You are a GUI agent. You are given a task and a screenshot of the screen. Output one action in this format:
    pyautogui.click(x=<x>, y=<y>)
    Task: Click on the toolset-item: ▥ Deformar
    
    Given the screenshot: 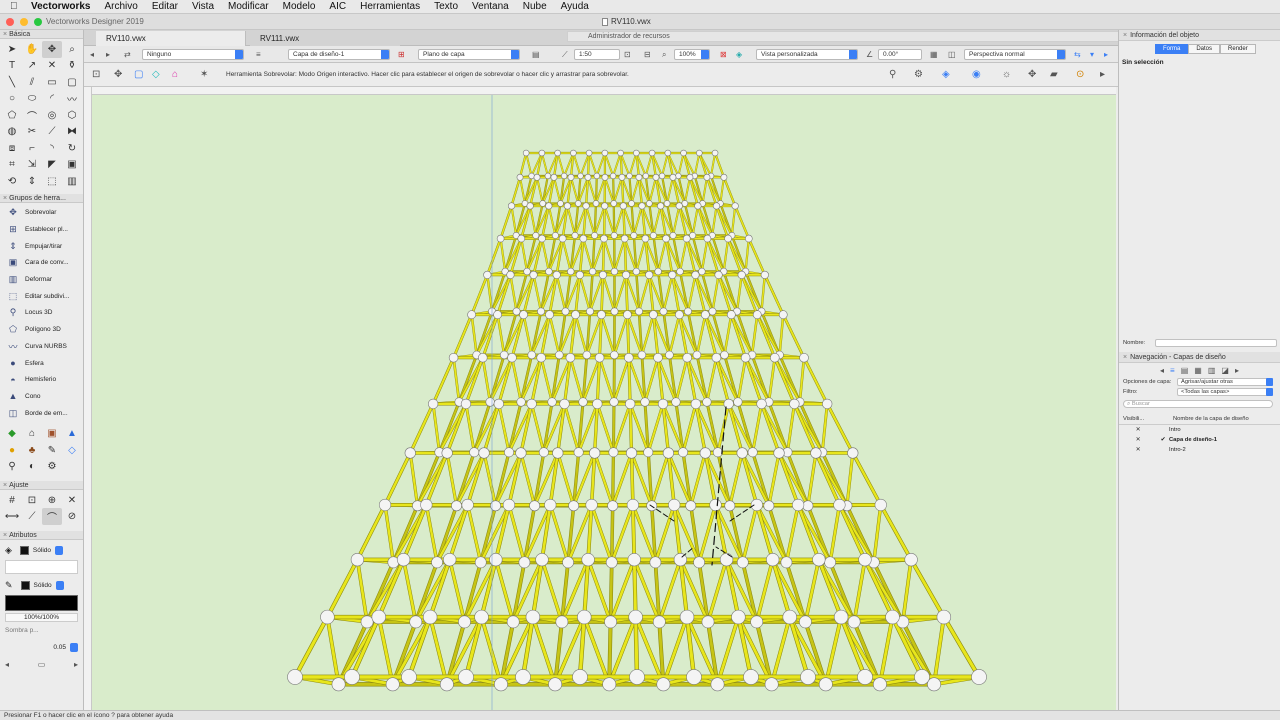 What is the action you would take?
    pyautogui.click(x=41, y=279)
    